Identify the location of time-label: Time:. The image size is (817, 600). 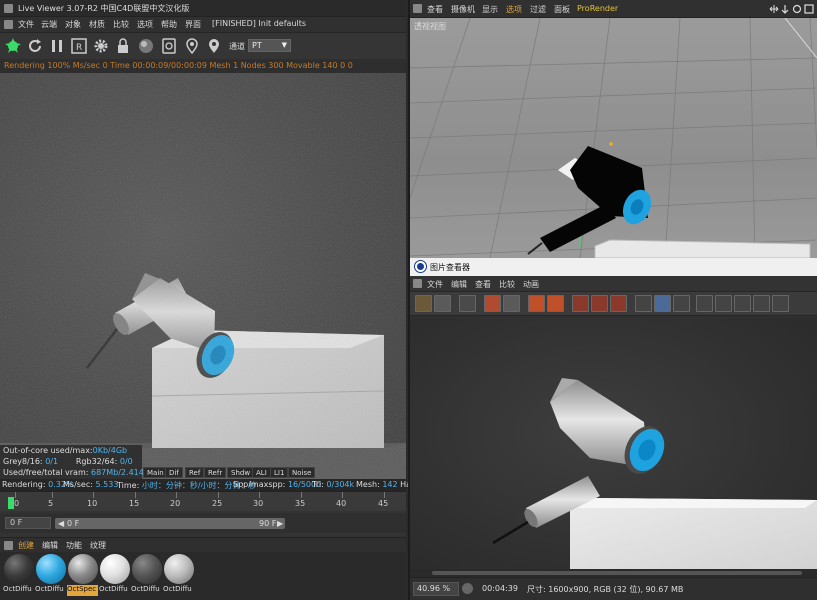
(128, 485).